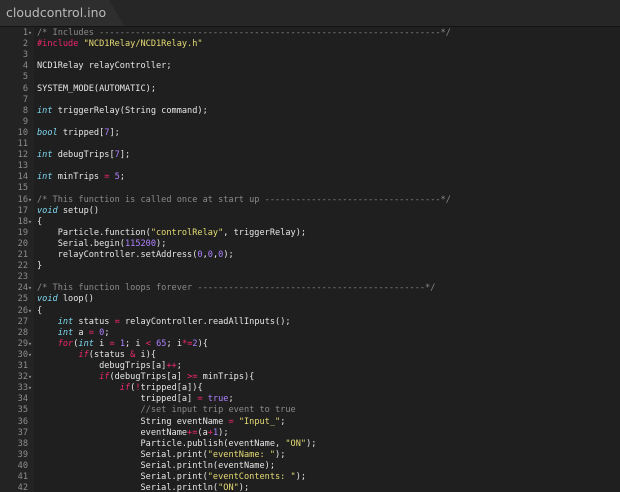 The width and height of the screenshot is (620, 492). Describe the element at coordinates (310, 89) in the screenshot. I see `code-line: 6 SYSTEM_MODE(AUTOMATIC);` at that location.